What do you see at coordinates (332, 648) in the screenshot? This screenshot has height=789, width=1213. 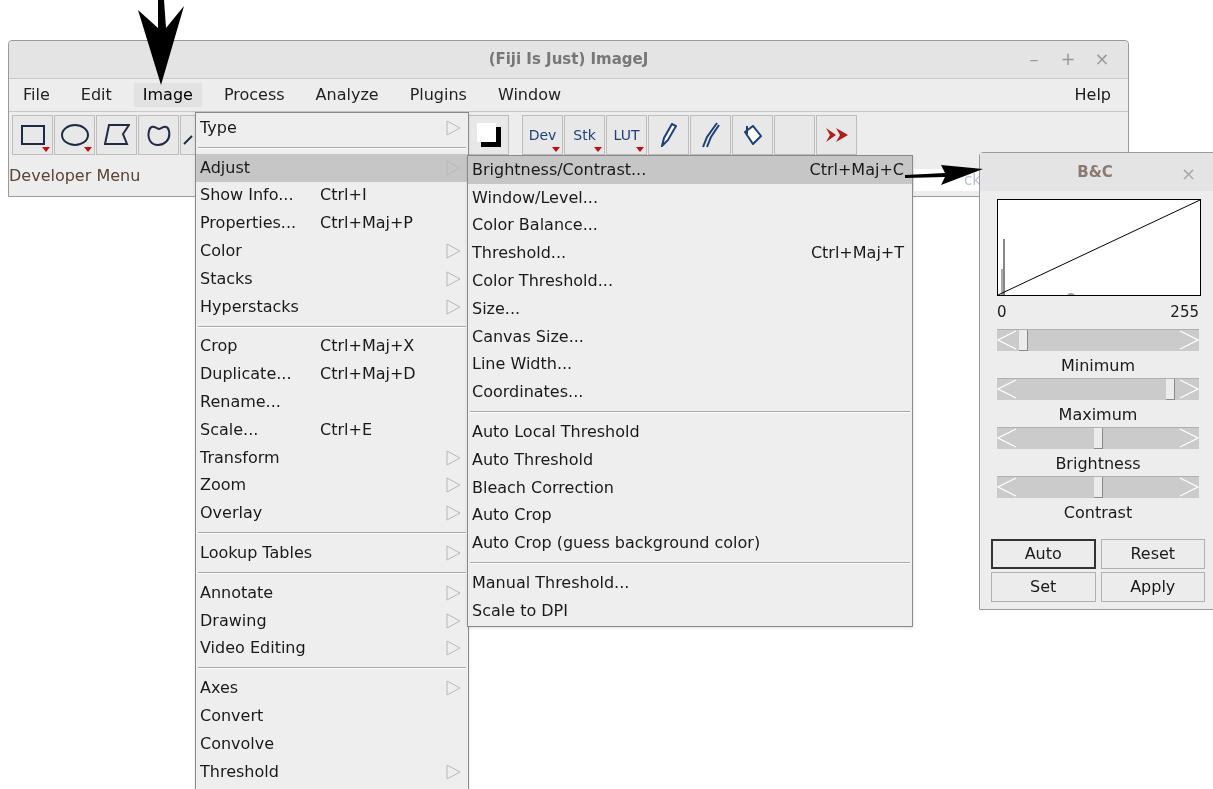 I see `menu-item: Video Editing` at bounding box center [332, 648].